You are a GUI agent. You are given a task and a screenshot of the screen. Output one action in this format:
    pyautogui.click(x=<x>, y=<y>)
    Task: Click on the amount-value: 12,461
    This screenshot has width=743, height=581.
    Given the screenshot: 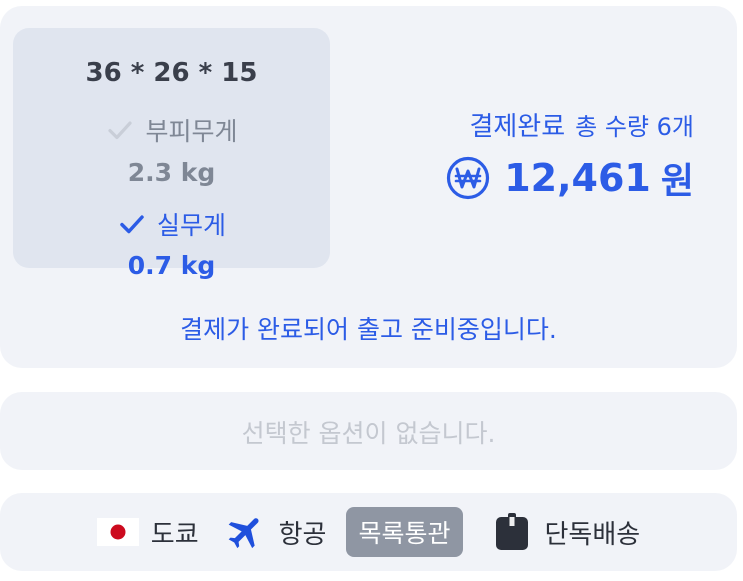 What is the action you would take?
    pyautogui.click(x=577, y=178)
    